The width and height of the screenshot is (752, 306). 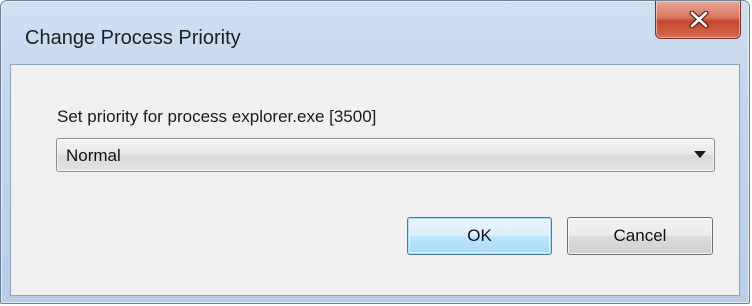 What do you see at coordinates (93, 155) in the screenshot?
I see `priority-selected-value: Normal` at bounding box center [93, 155].